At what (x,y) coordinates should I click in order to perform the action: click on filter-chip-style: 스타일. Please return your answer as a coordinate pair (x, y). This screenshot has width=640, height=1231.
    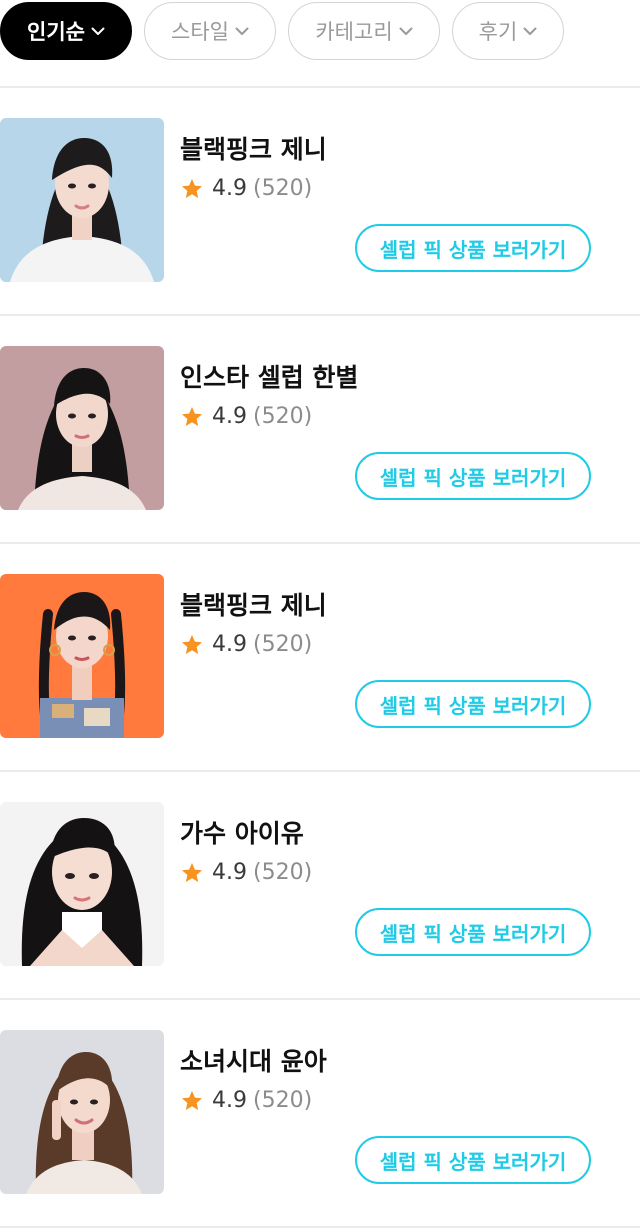
    Looking at the image, I should click on (210, 31).